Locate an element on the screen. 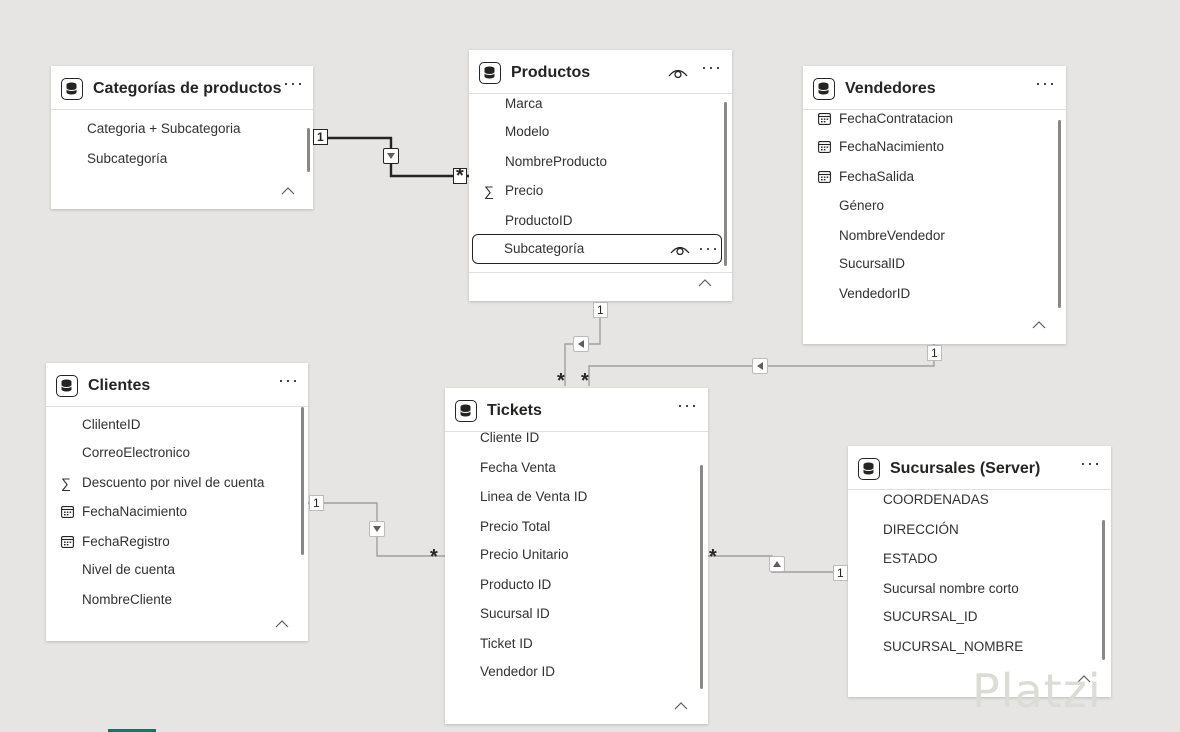 The width and height of the screenshot is (1180, 732). field-row: Ticket ID is located at coordinates (576, 644).